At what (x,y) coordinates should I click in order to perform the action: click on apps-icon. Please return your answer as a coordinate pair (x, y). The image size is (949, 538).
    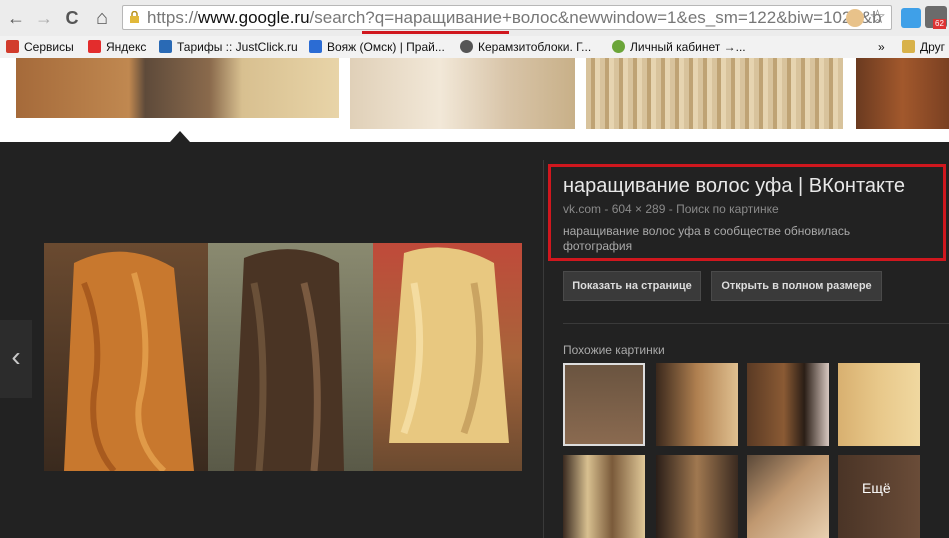
    Looking at the image, I should click on (12, 46).